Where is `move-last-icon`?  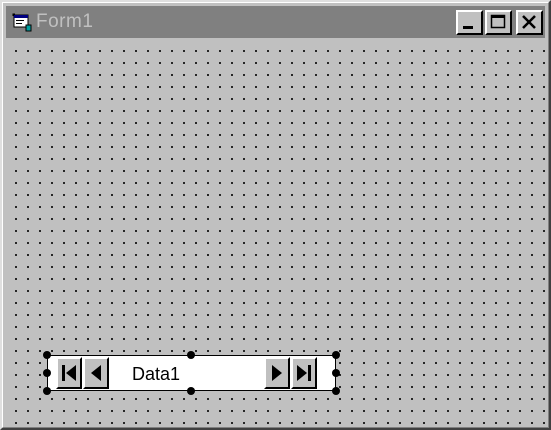 move-last-icon is located at coordinates (304, 373).